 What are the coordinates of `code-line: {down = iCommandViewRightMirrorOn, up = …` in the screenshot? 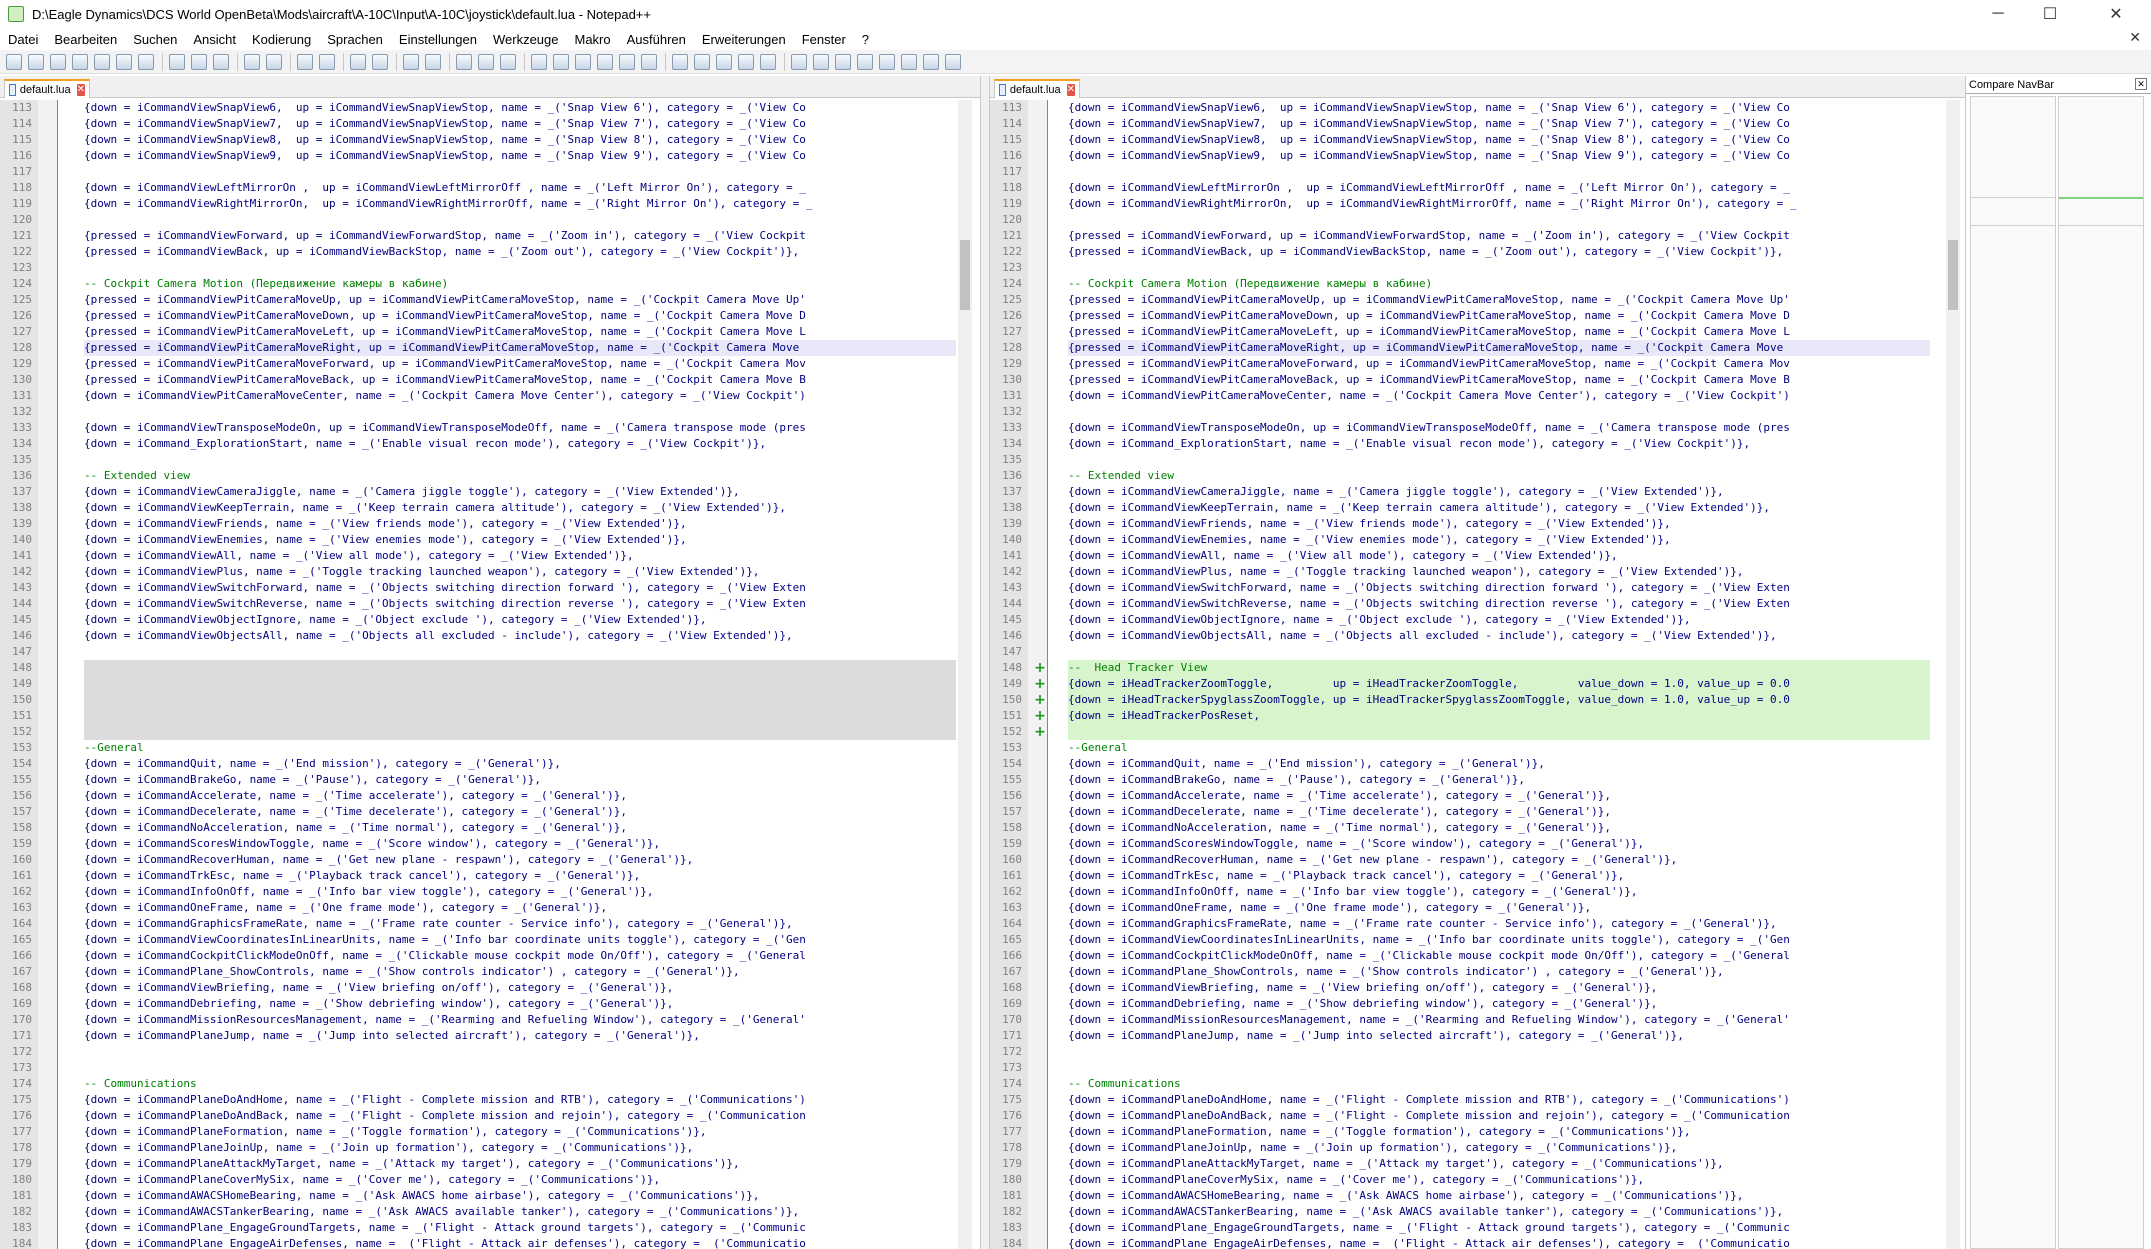 It's located at (1499, 204).